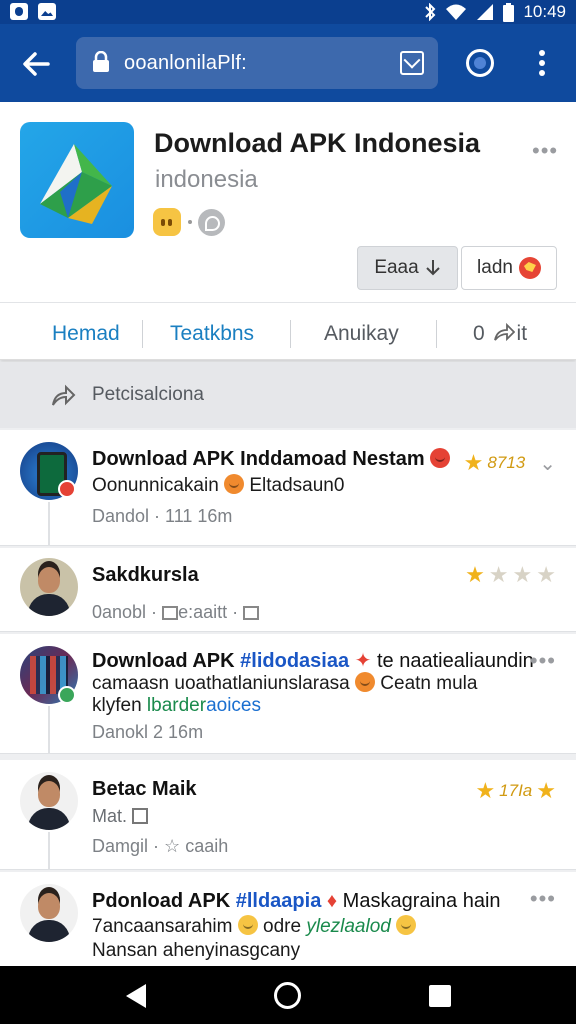 This screenshot has height=1024, width=576. I want to click on post-body-text-2: odre, so click(282, 926).